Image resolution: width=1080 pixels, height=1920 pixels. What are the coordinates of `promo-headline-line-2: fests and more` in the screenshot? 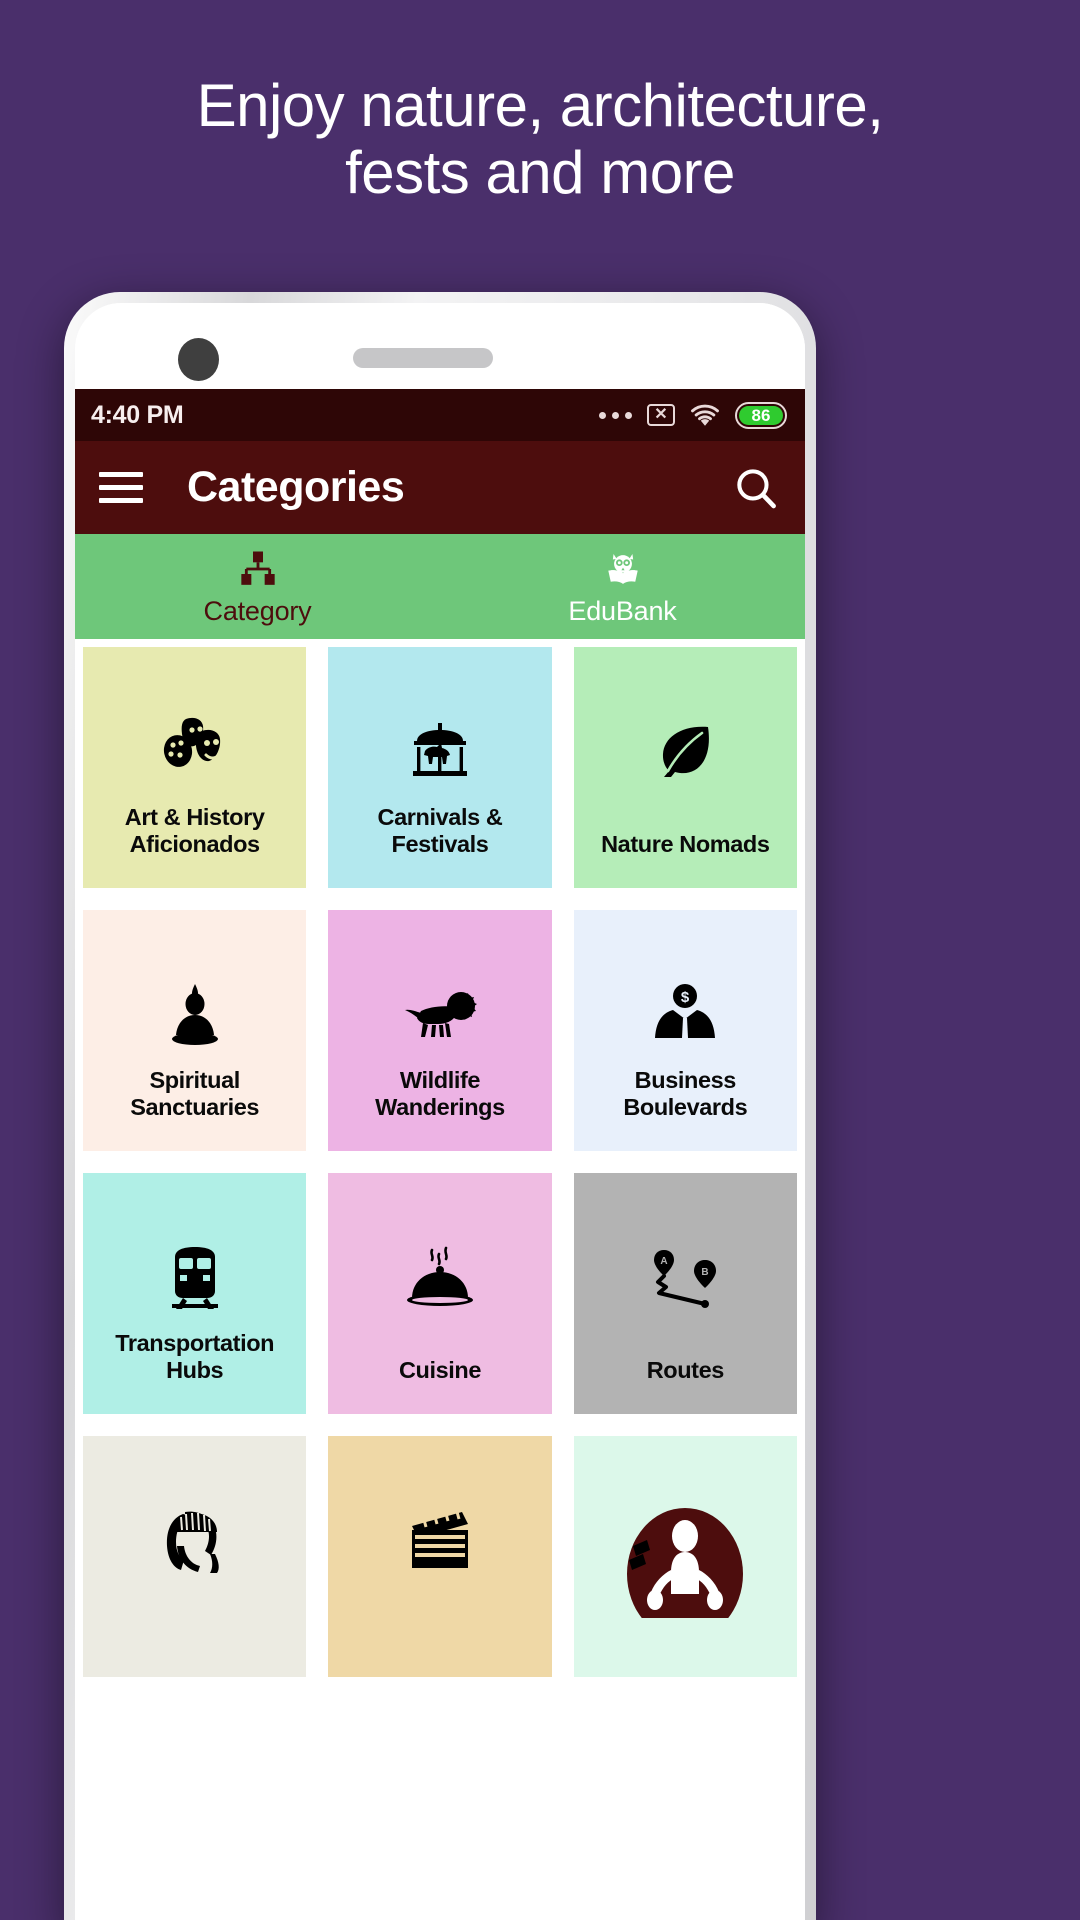 It's located at (540, 173).